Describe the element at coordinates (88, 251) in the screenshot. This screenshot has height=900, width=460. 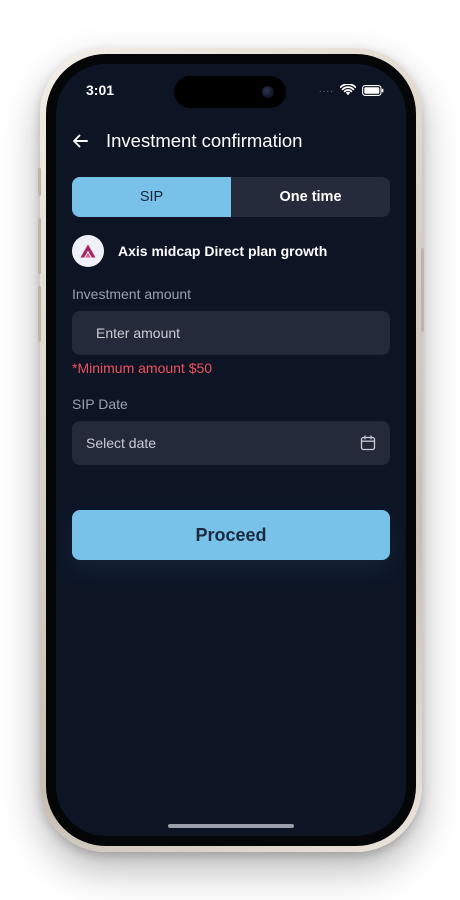
I see `axis-logo-icon` at that location.